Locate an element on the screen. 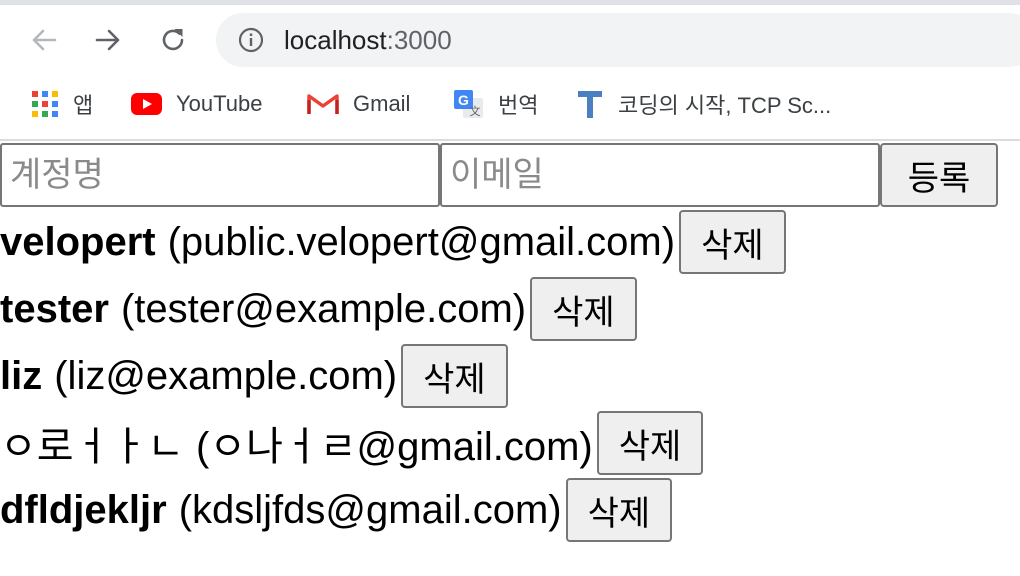 This screenshot has height=576, width=1020. reload-icon is located at coordinates (173, 40).